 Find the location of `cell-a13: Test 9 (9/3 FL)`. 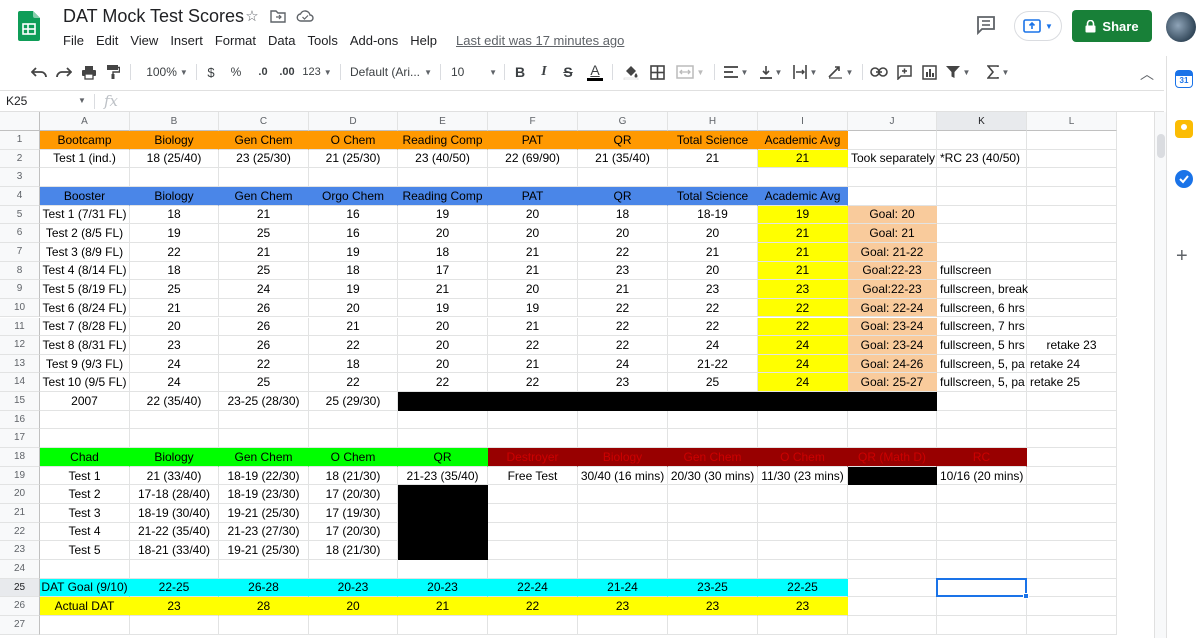

cell-a13: Test 9 (9/3 FL) is located at coordinates (85, 364).